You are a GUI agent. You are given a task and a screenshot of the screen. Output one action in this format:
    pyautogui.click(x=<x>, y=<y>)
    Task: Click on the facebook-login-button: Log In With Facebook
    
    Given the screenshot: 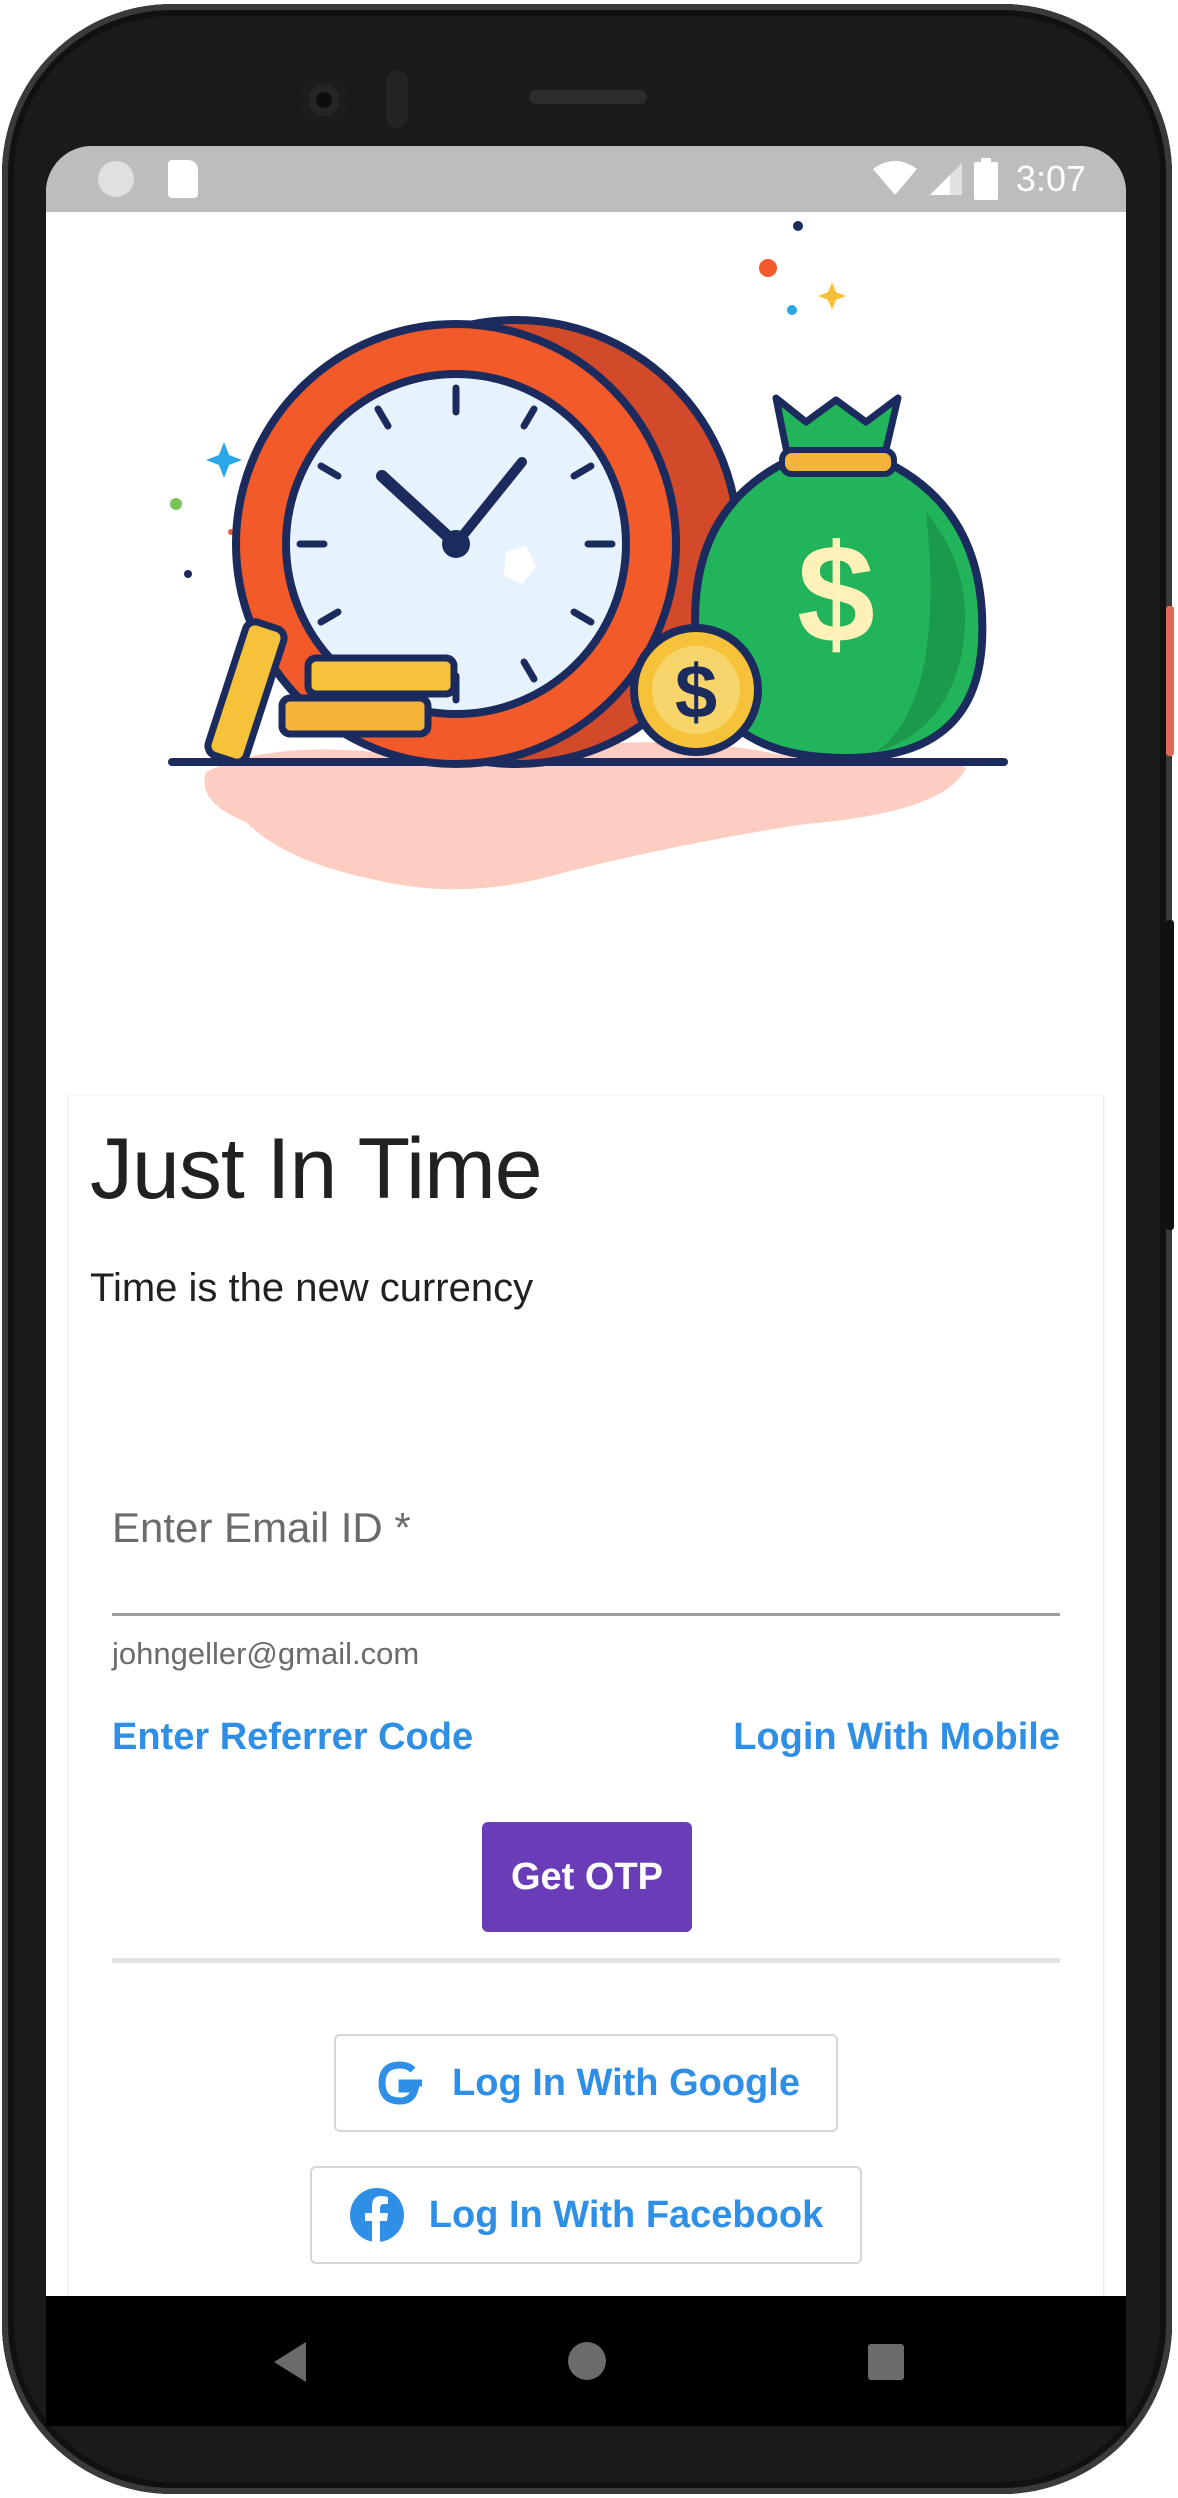 What is the action you would take?
    pyautogui.click(x=586, y=2215)
    